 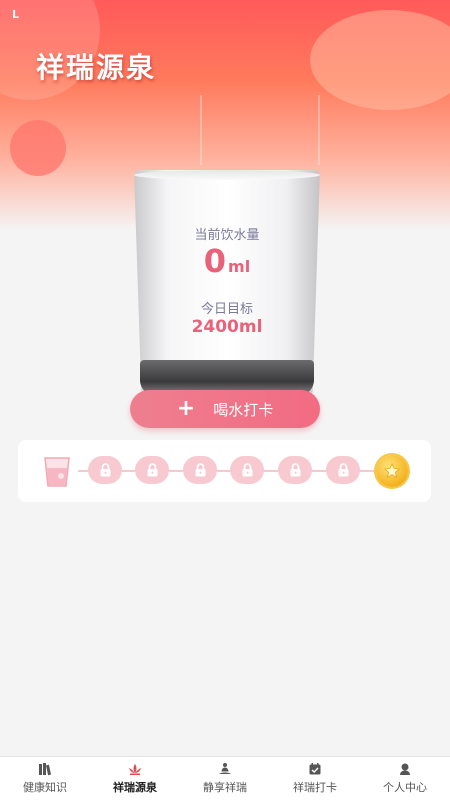 What do you see at coordinates (96, 67) in the screenshot?
I see `page-title: 祥瑞源泉` at bounding box center [96, 67].